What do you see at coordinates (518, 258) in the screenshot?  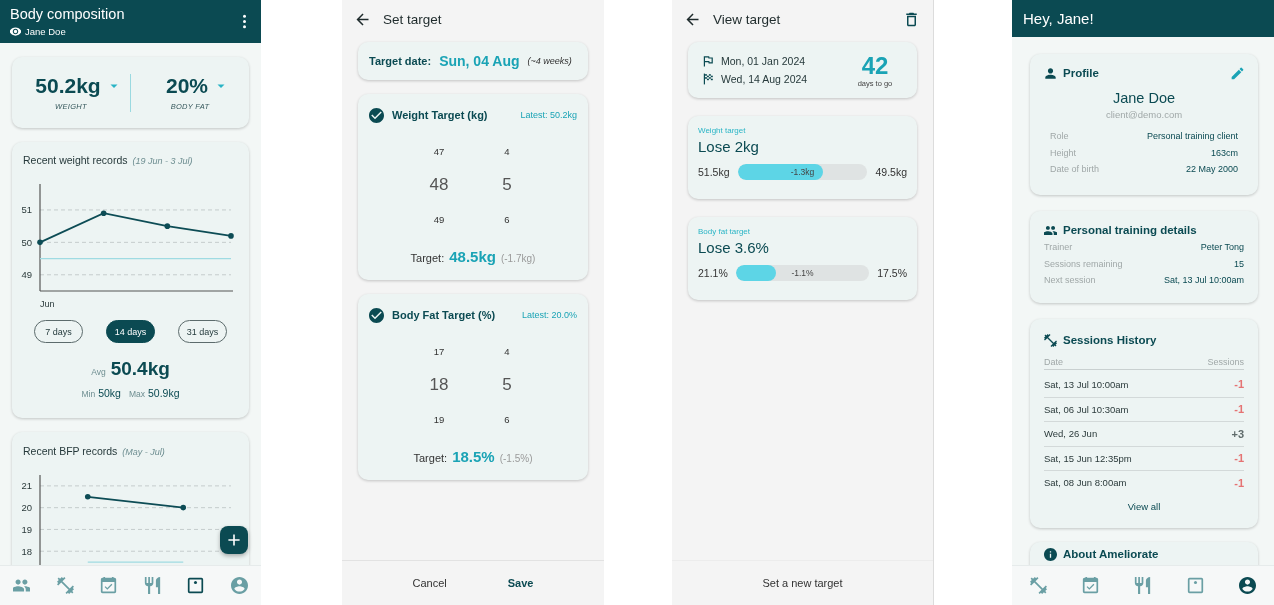 I see `target-change: (-1.7kg)` at bounding box center [518, 258].